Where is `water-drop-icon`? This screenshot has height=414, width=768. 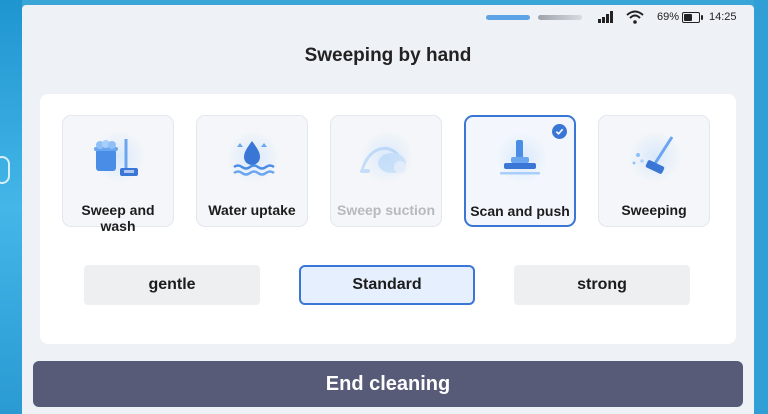 water-drop-icon is located at coordinates (254, 158).